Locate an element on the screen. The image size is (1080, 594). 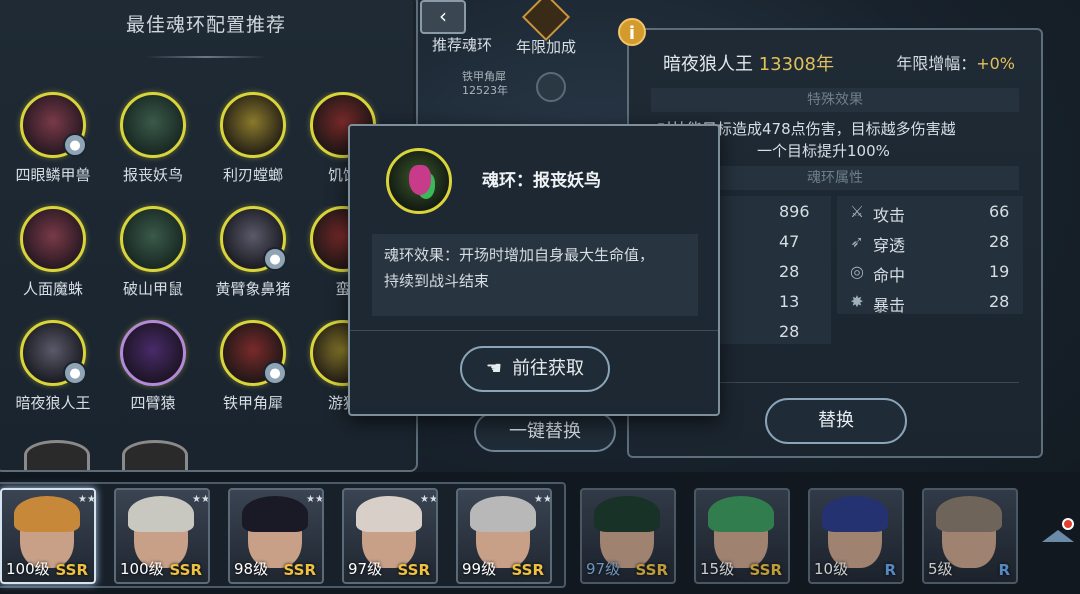
tab-recommend-ring: 推荐魂环 is located at coordinates (462, 27).